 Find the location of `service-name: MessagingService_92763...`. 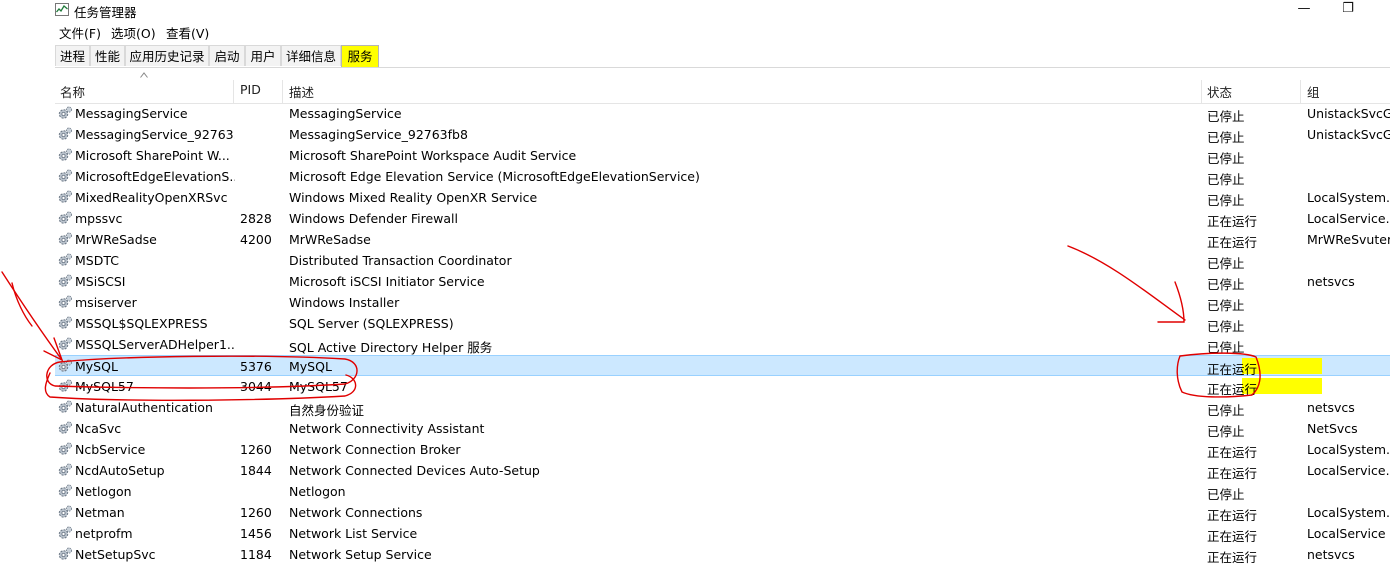

service-name: MessagingService_92763... is located at coordinates (155, 134).